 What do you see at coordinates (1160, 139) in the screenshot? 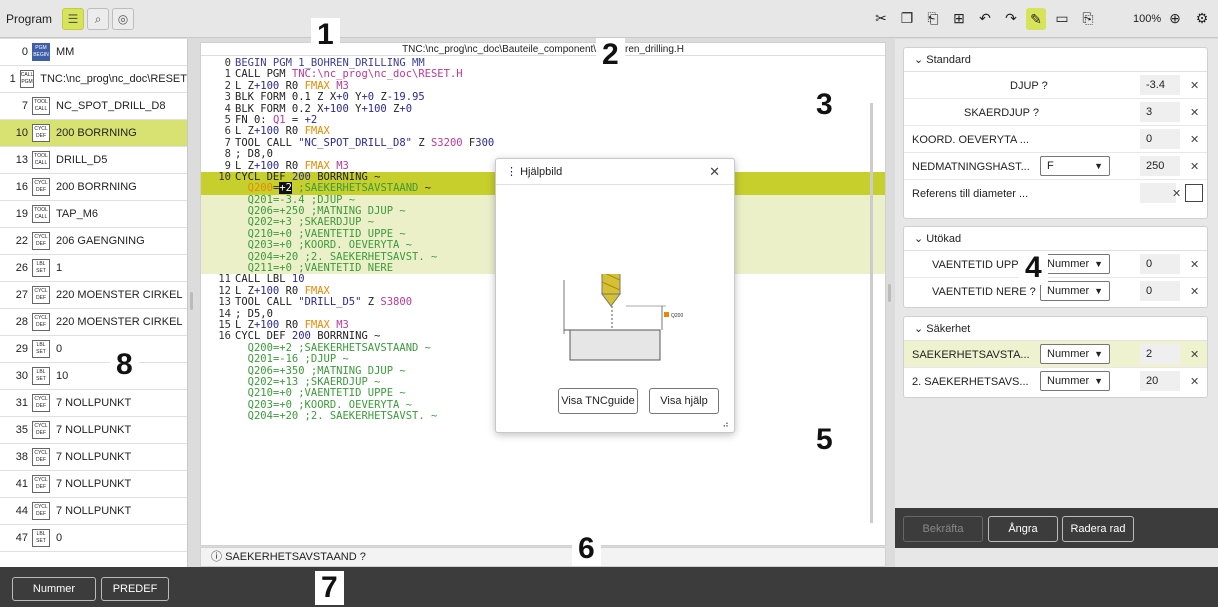
I see `koord-input: 0` at bounding box center [1160, 139].